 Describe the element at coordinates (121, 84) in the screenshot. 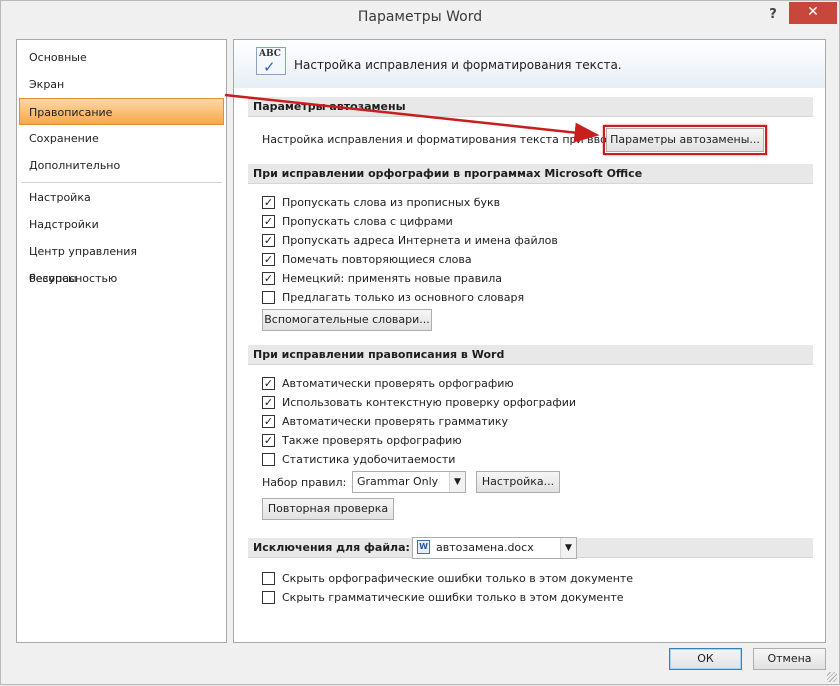

I see `sidebar-item-display: Экран` at that location.